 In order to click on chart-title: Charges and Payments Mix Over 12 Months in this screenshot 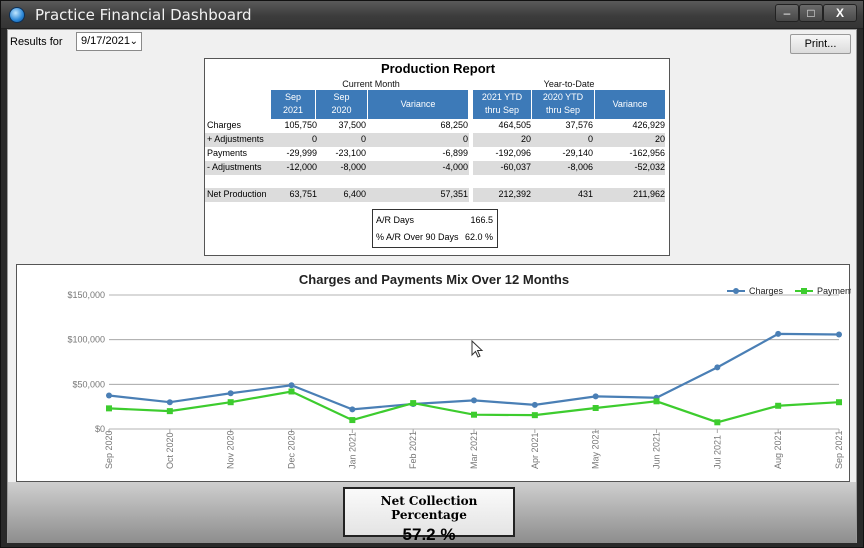, I will do `click(434, 279)`.